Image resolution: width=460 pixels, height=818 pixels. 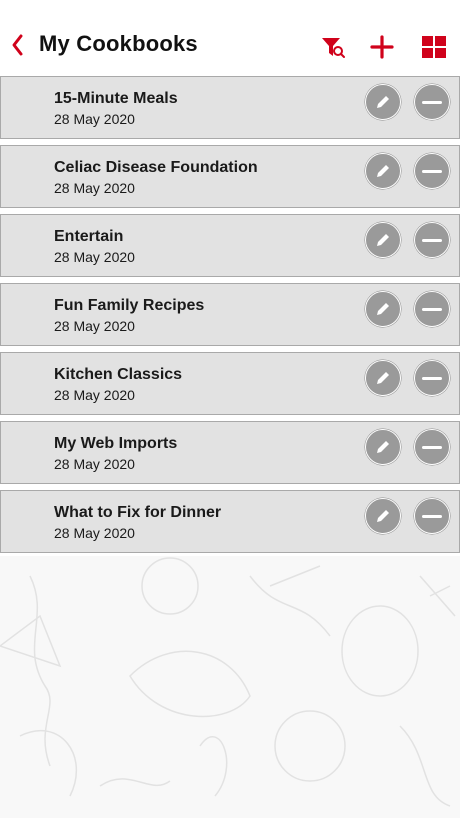 I want to click on cookbook-title: 15-Minute Meals, so click(x=116, y=98).